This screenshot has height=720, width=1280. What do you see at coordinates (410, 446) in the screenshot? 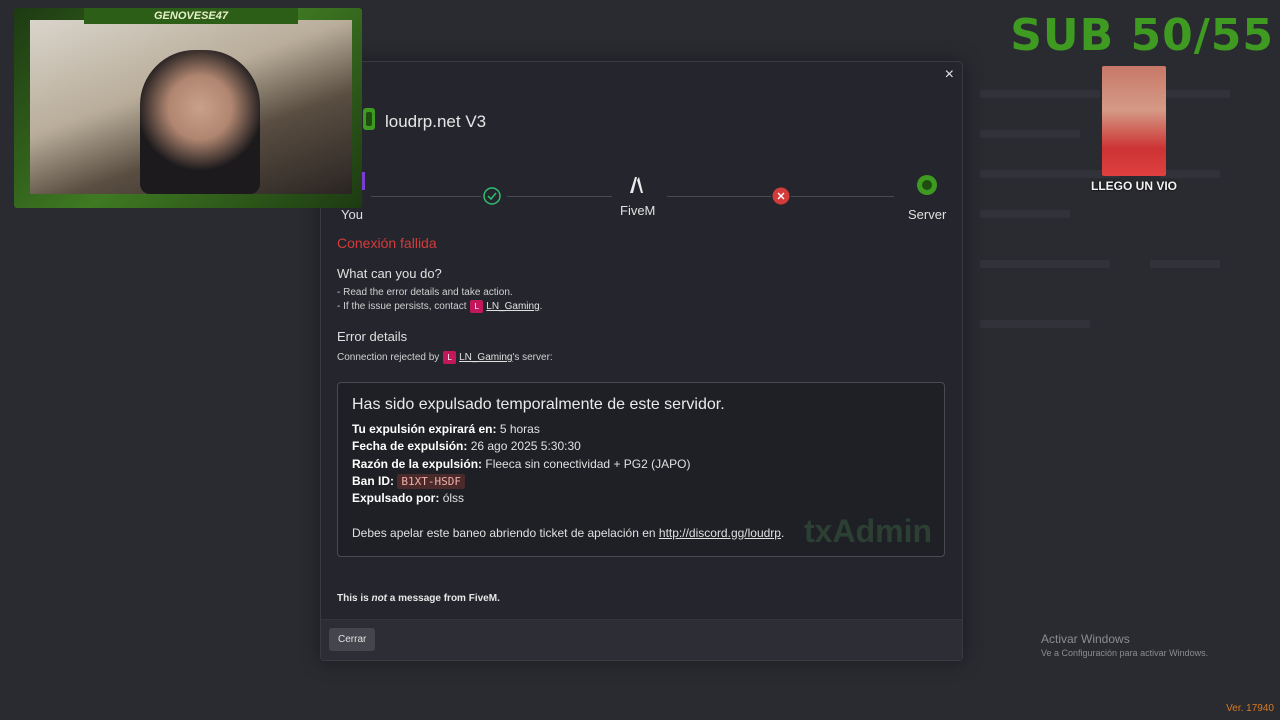
I see `ban-date-label: Fecha de expulsión:` at bounding box center [410, 446].